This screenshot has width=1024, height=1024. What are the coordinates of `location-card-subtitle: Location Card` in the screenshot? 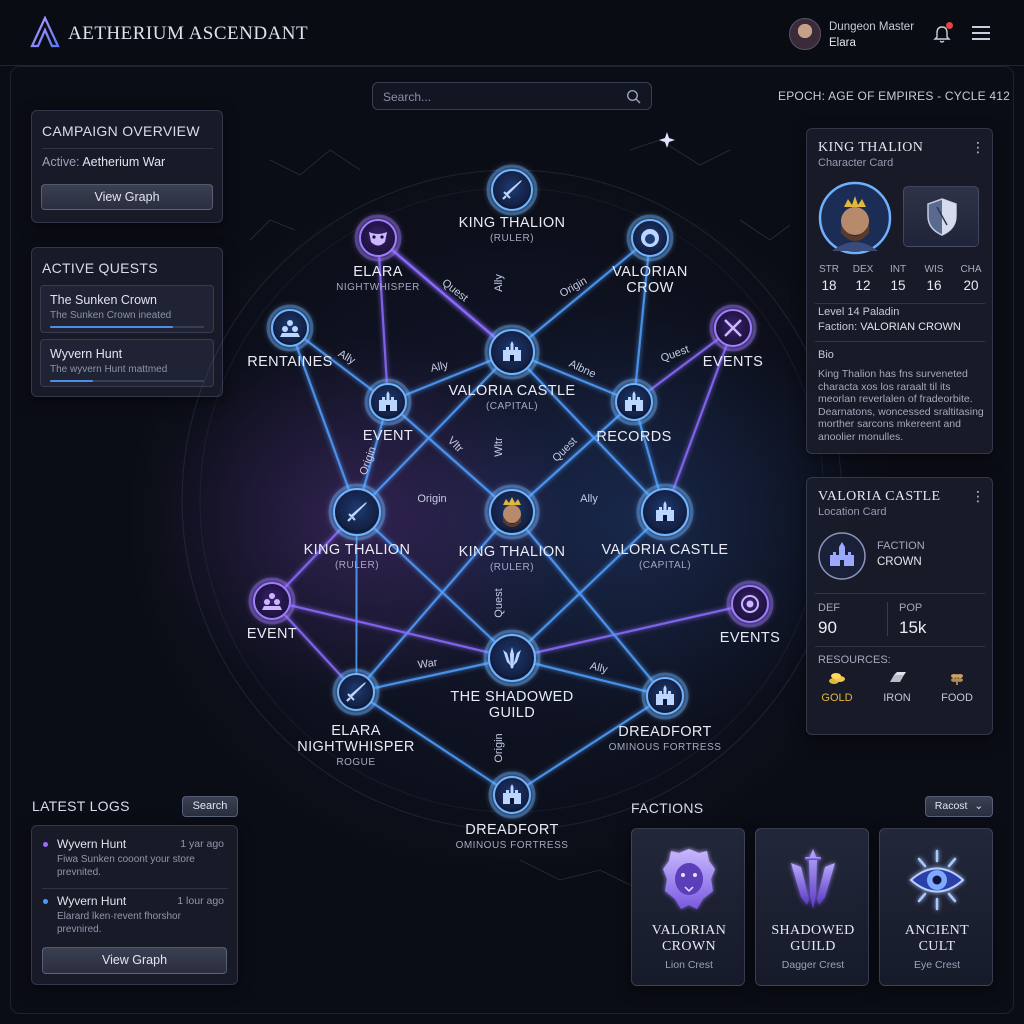 It's located at (852, 512).